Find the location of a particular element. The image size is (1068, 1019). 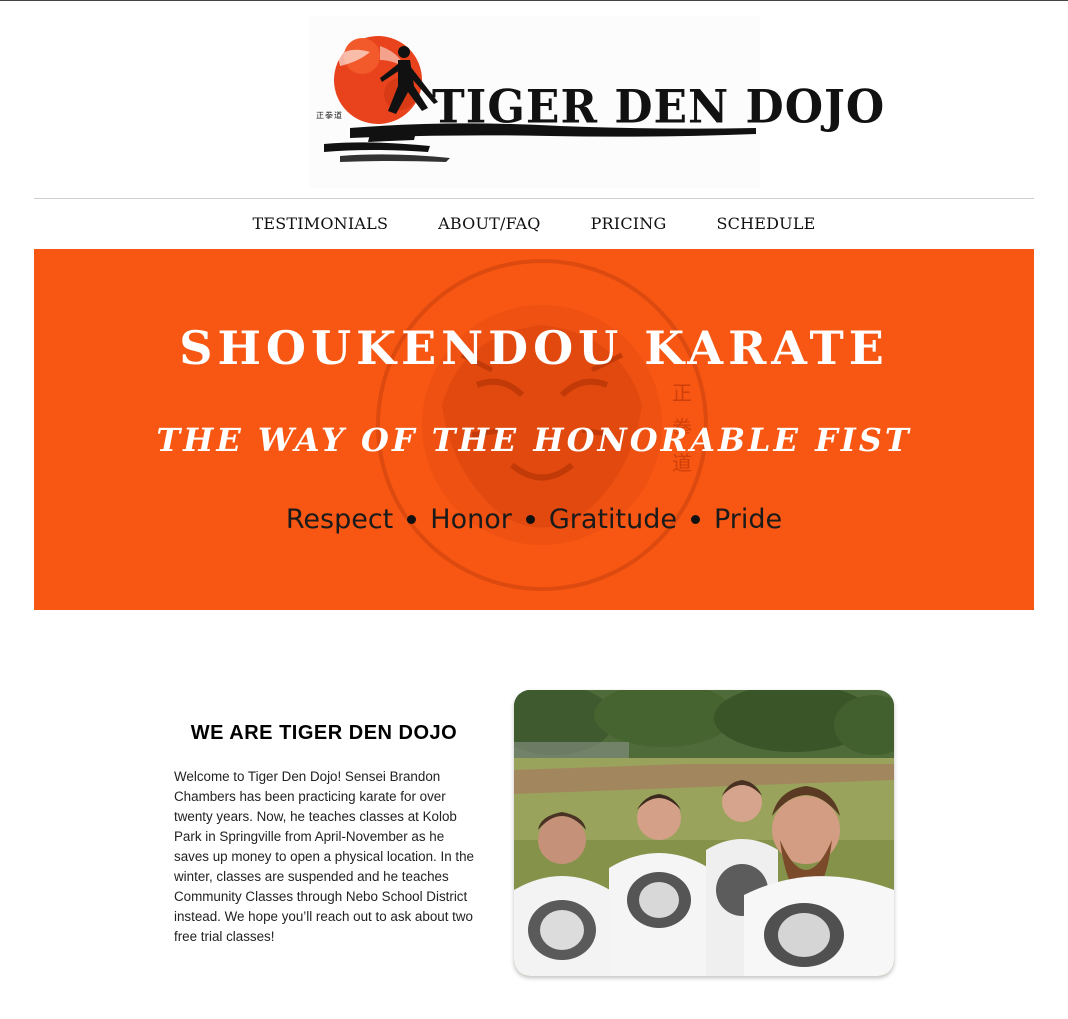

site-logo: TIGER DEN DOJO 正拳道 is located at coordinates (597, 102).